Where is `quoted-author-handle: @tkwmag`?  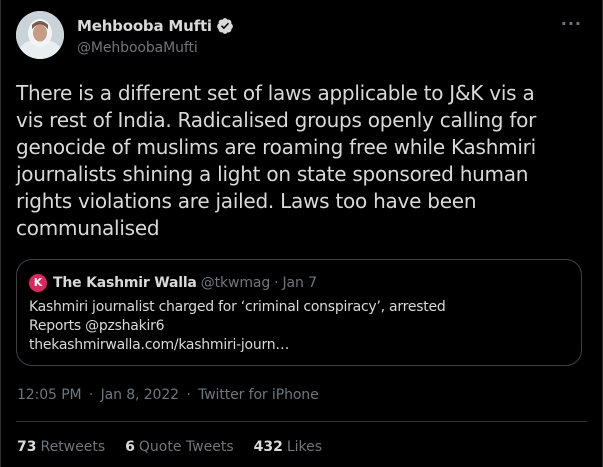
quoted-author-handle: @tkwmag is located at coordinates (235, 283).